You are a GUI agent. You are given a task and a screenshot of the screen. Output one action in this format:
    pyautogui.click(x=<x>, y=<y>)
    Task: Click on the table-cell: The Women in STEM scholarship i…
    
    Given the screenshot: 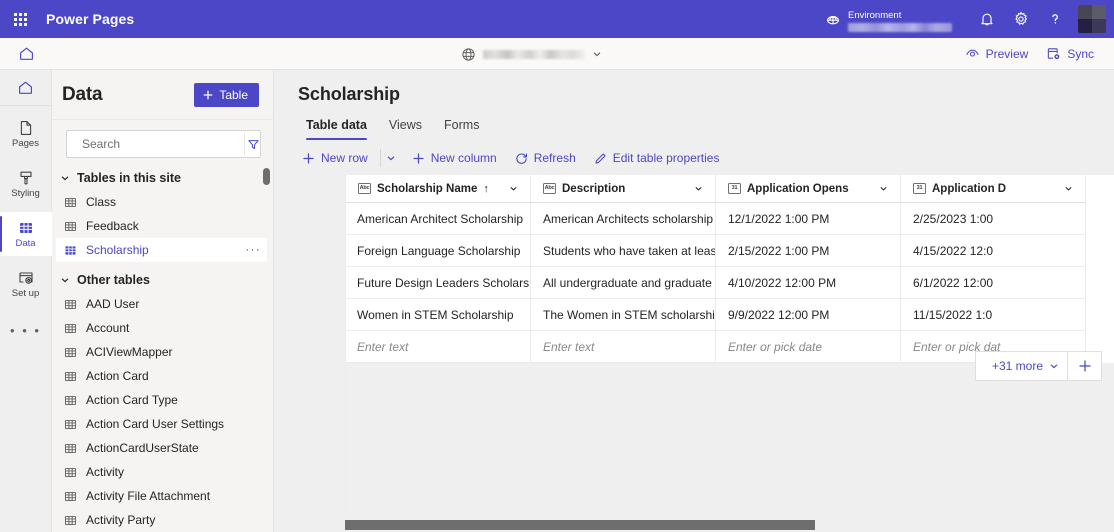 What is the action you would take?
    pyautogui.click(x=623, y=315)
    